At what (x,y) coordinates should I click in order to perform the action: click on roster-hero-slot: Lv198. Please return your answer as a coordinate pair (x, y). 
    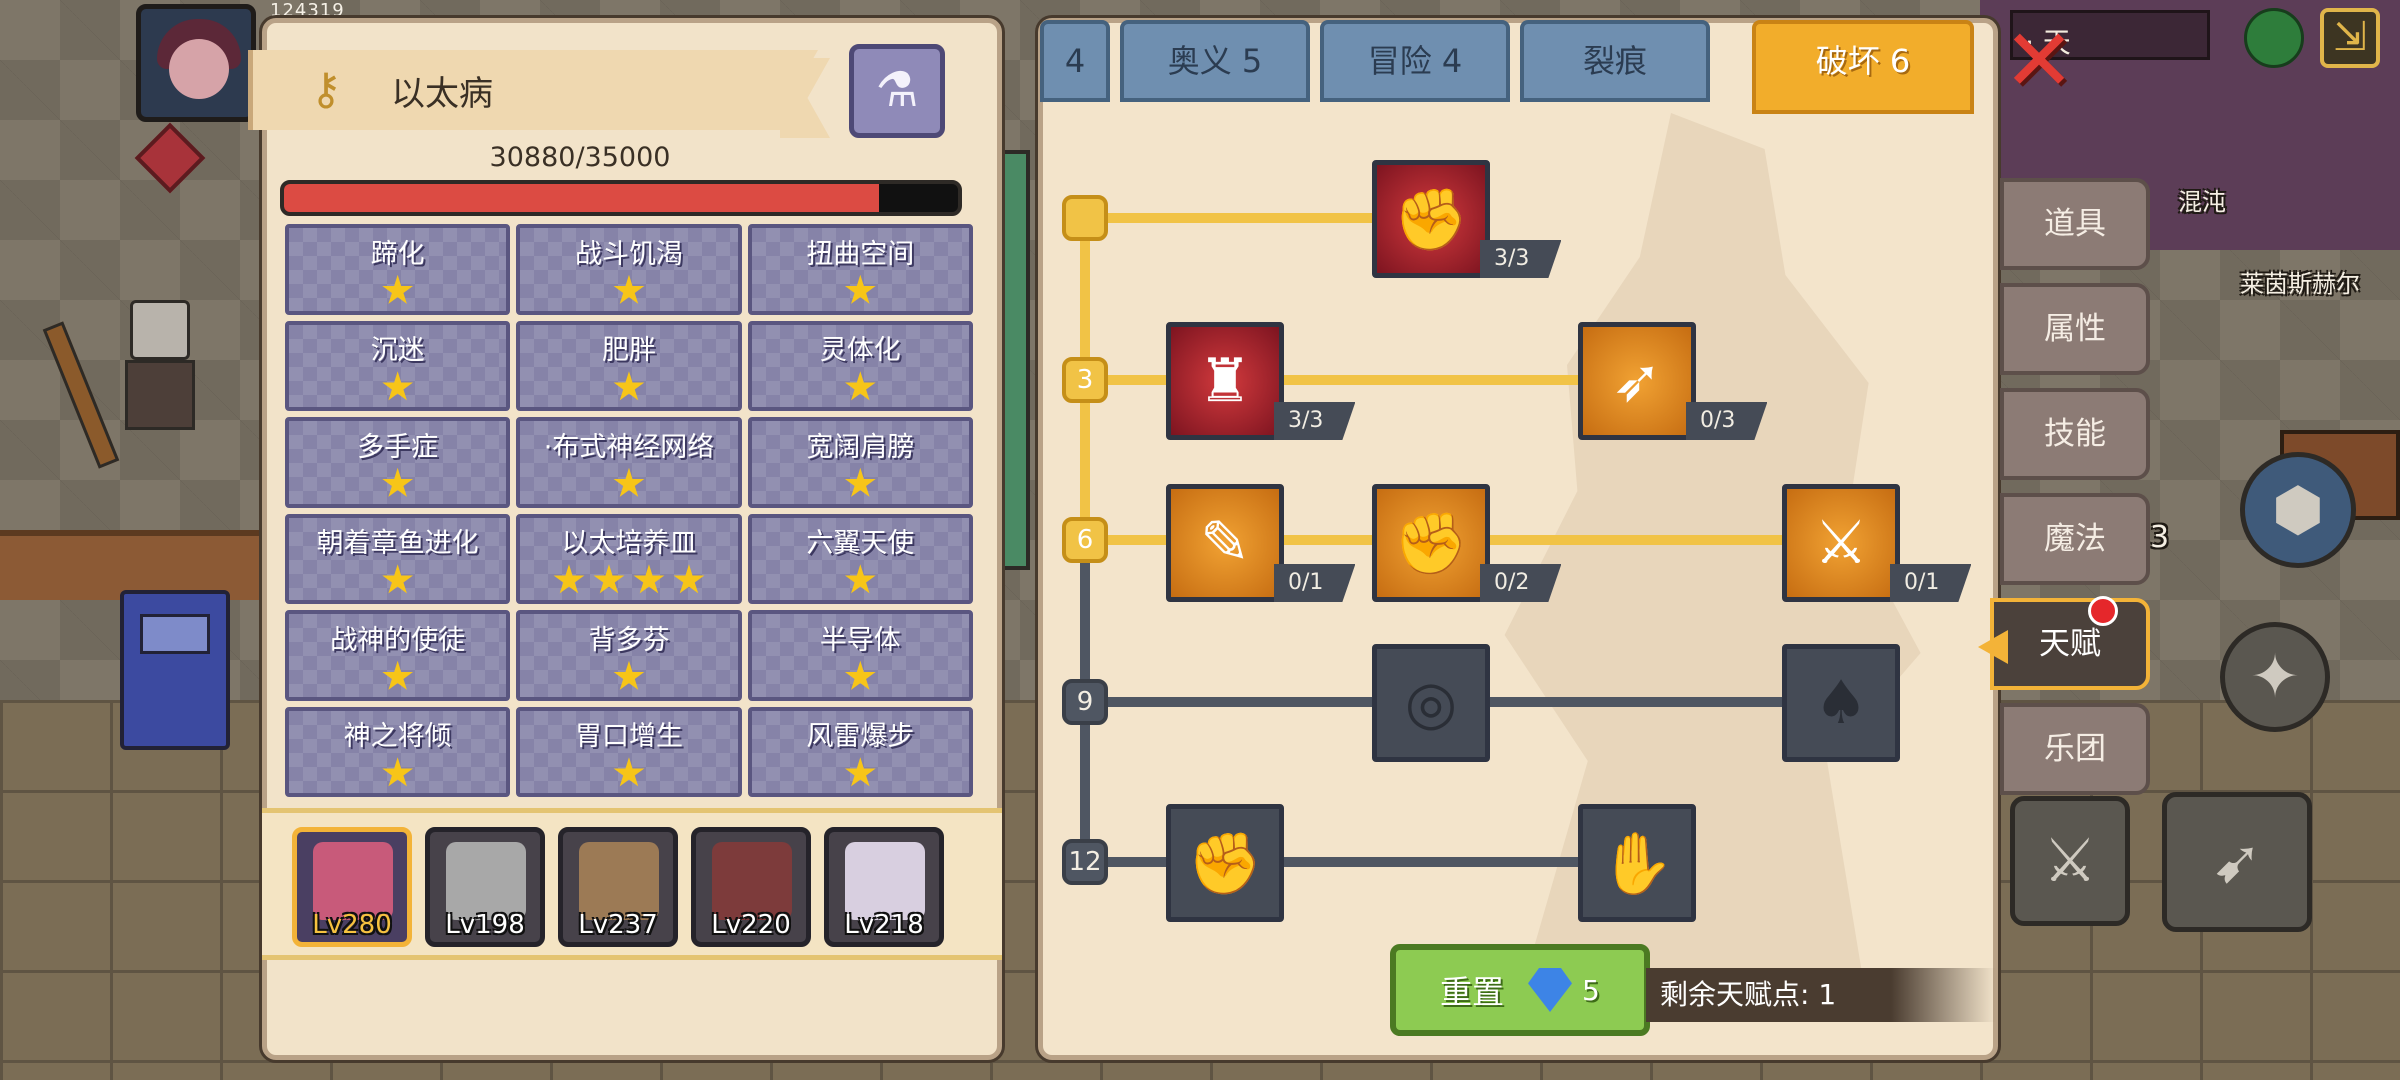
    Looking at the image, I should click on (485, 887).